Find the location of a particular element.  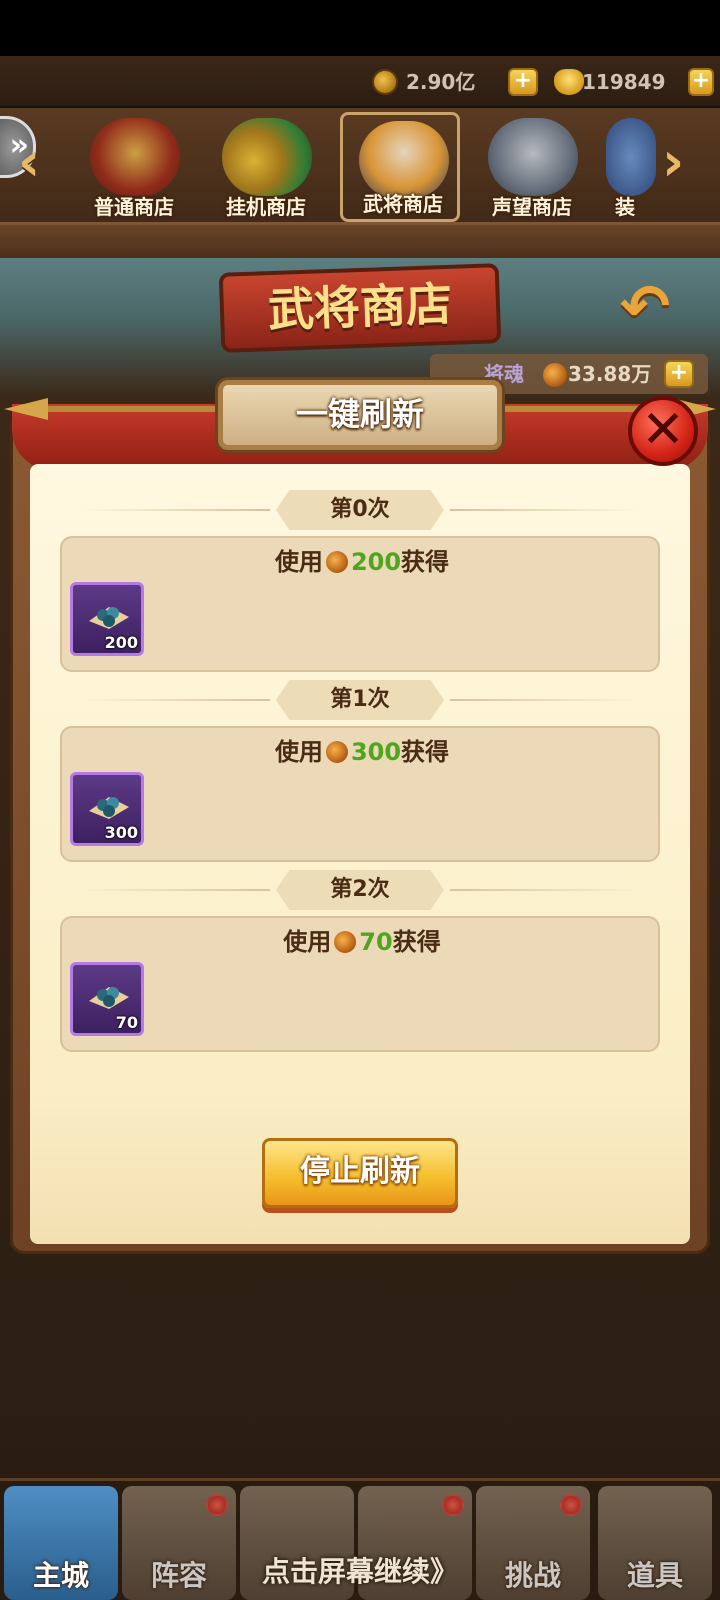

tab-prestige-shop: 声望商店 is located at coordinates (532, 167).